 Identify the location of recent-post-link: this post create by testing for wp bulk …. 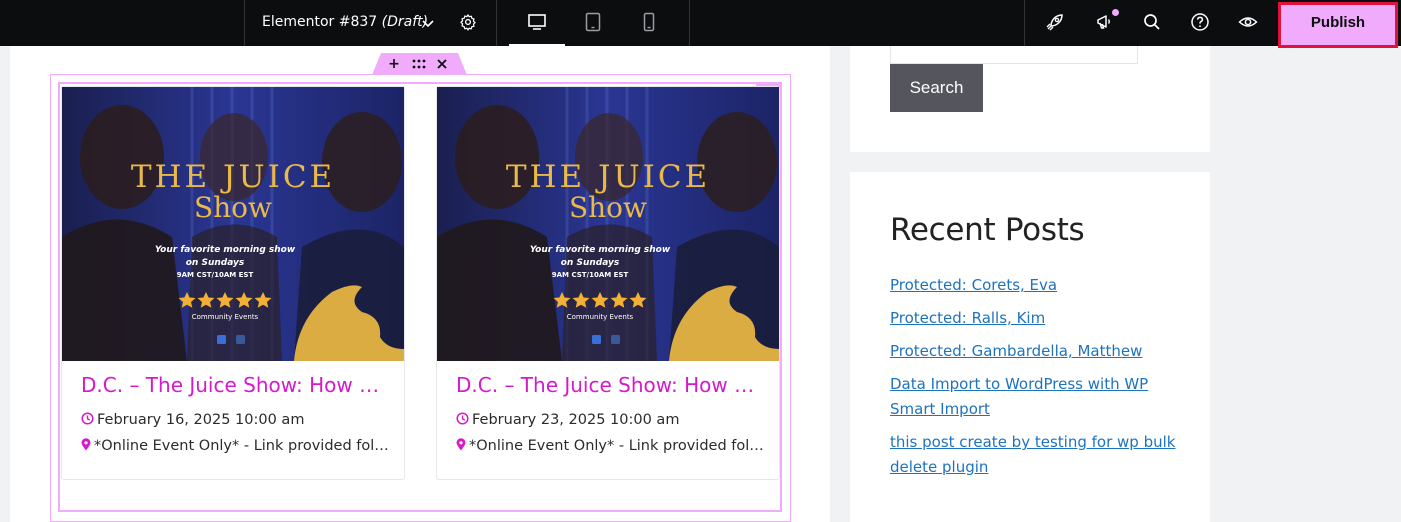
(1032, 454).